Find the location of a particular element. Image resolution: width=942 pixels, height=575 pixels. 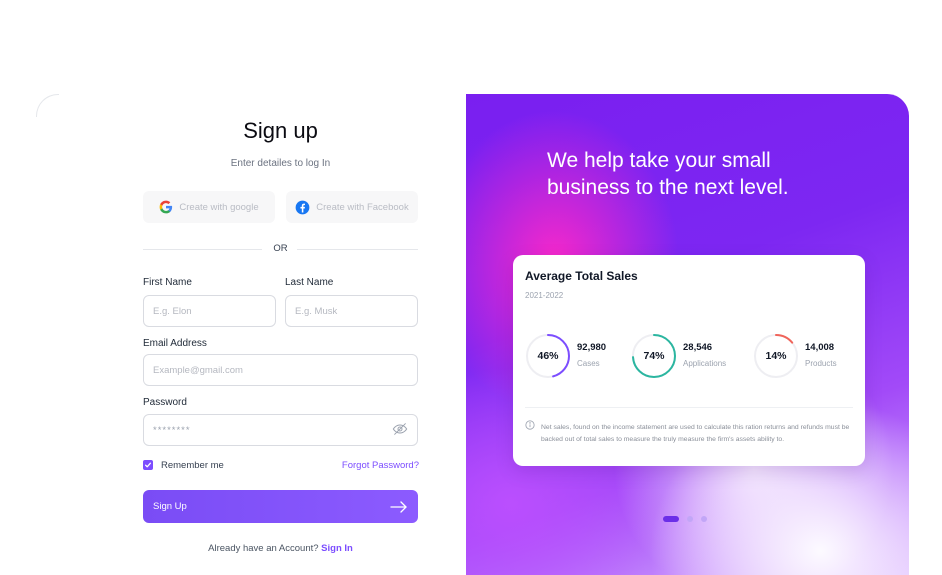

metric-label: Products is located at coordinates (821, 363).